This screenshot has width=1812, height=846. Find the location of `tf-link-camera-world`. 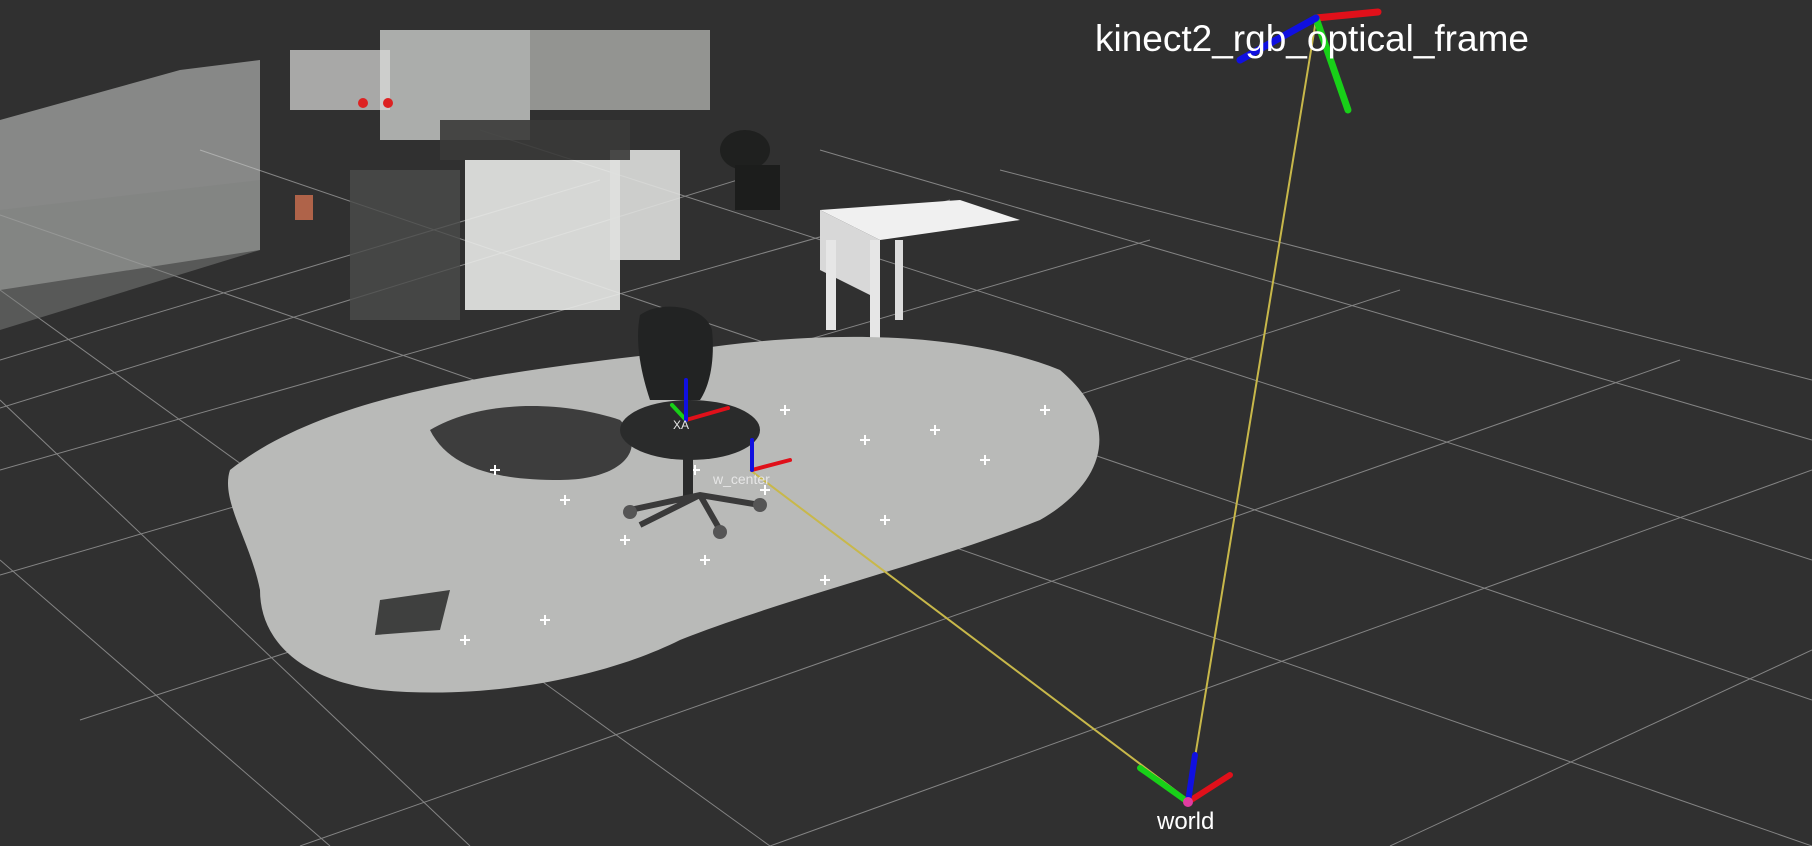

tf-link-camera-world is located at coordinates (1252, 410).